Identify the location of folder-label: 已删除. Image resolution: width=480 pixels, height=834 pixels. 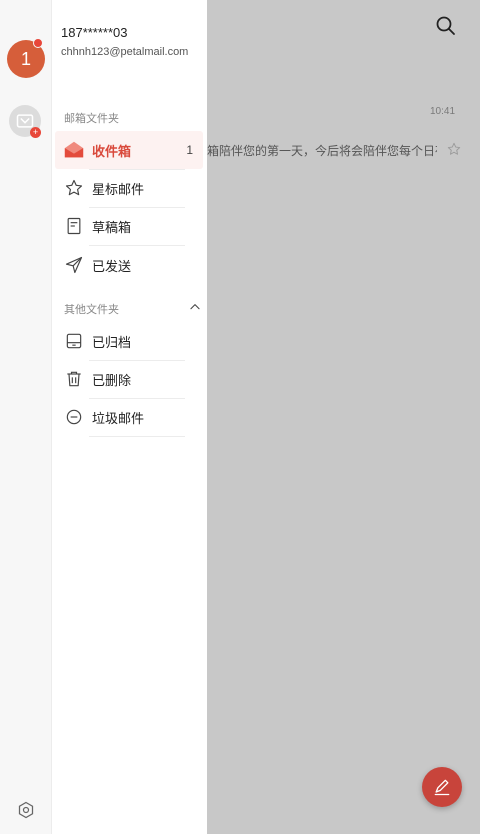
(112, 381).